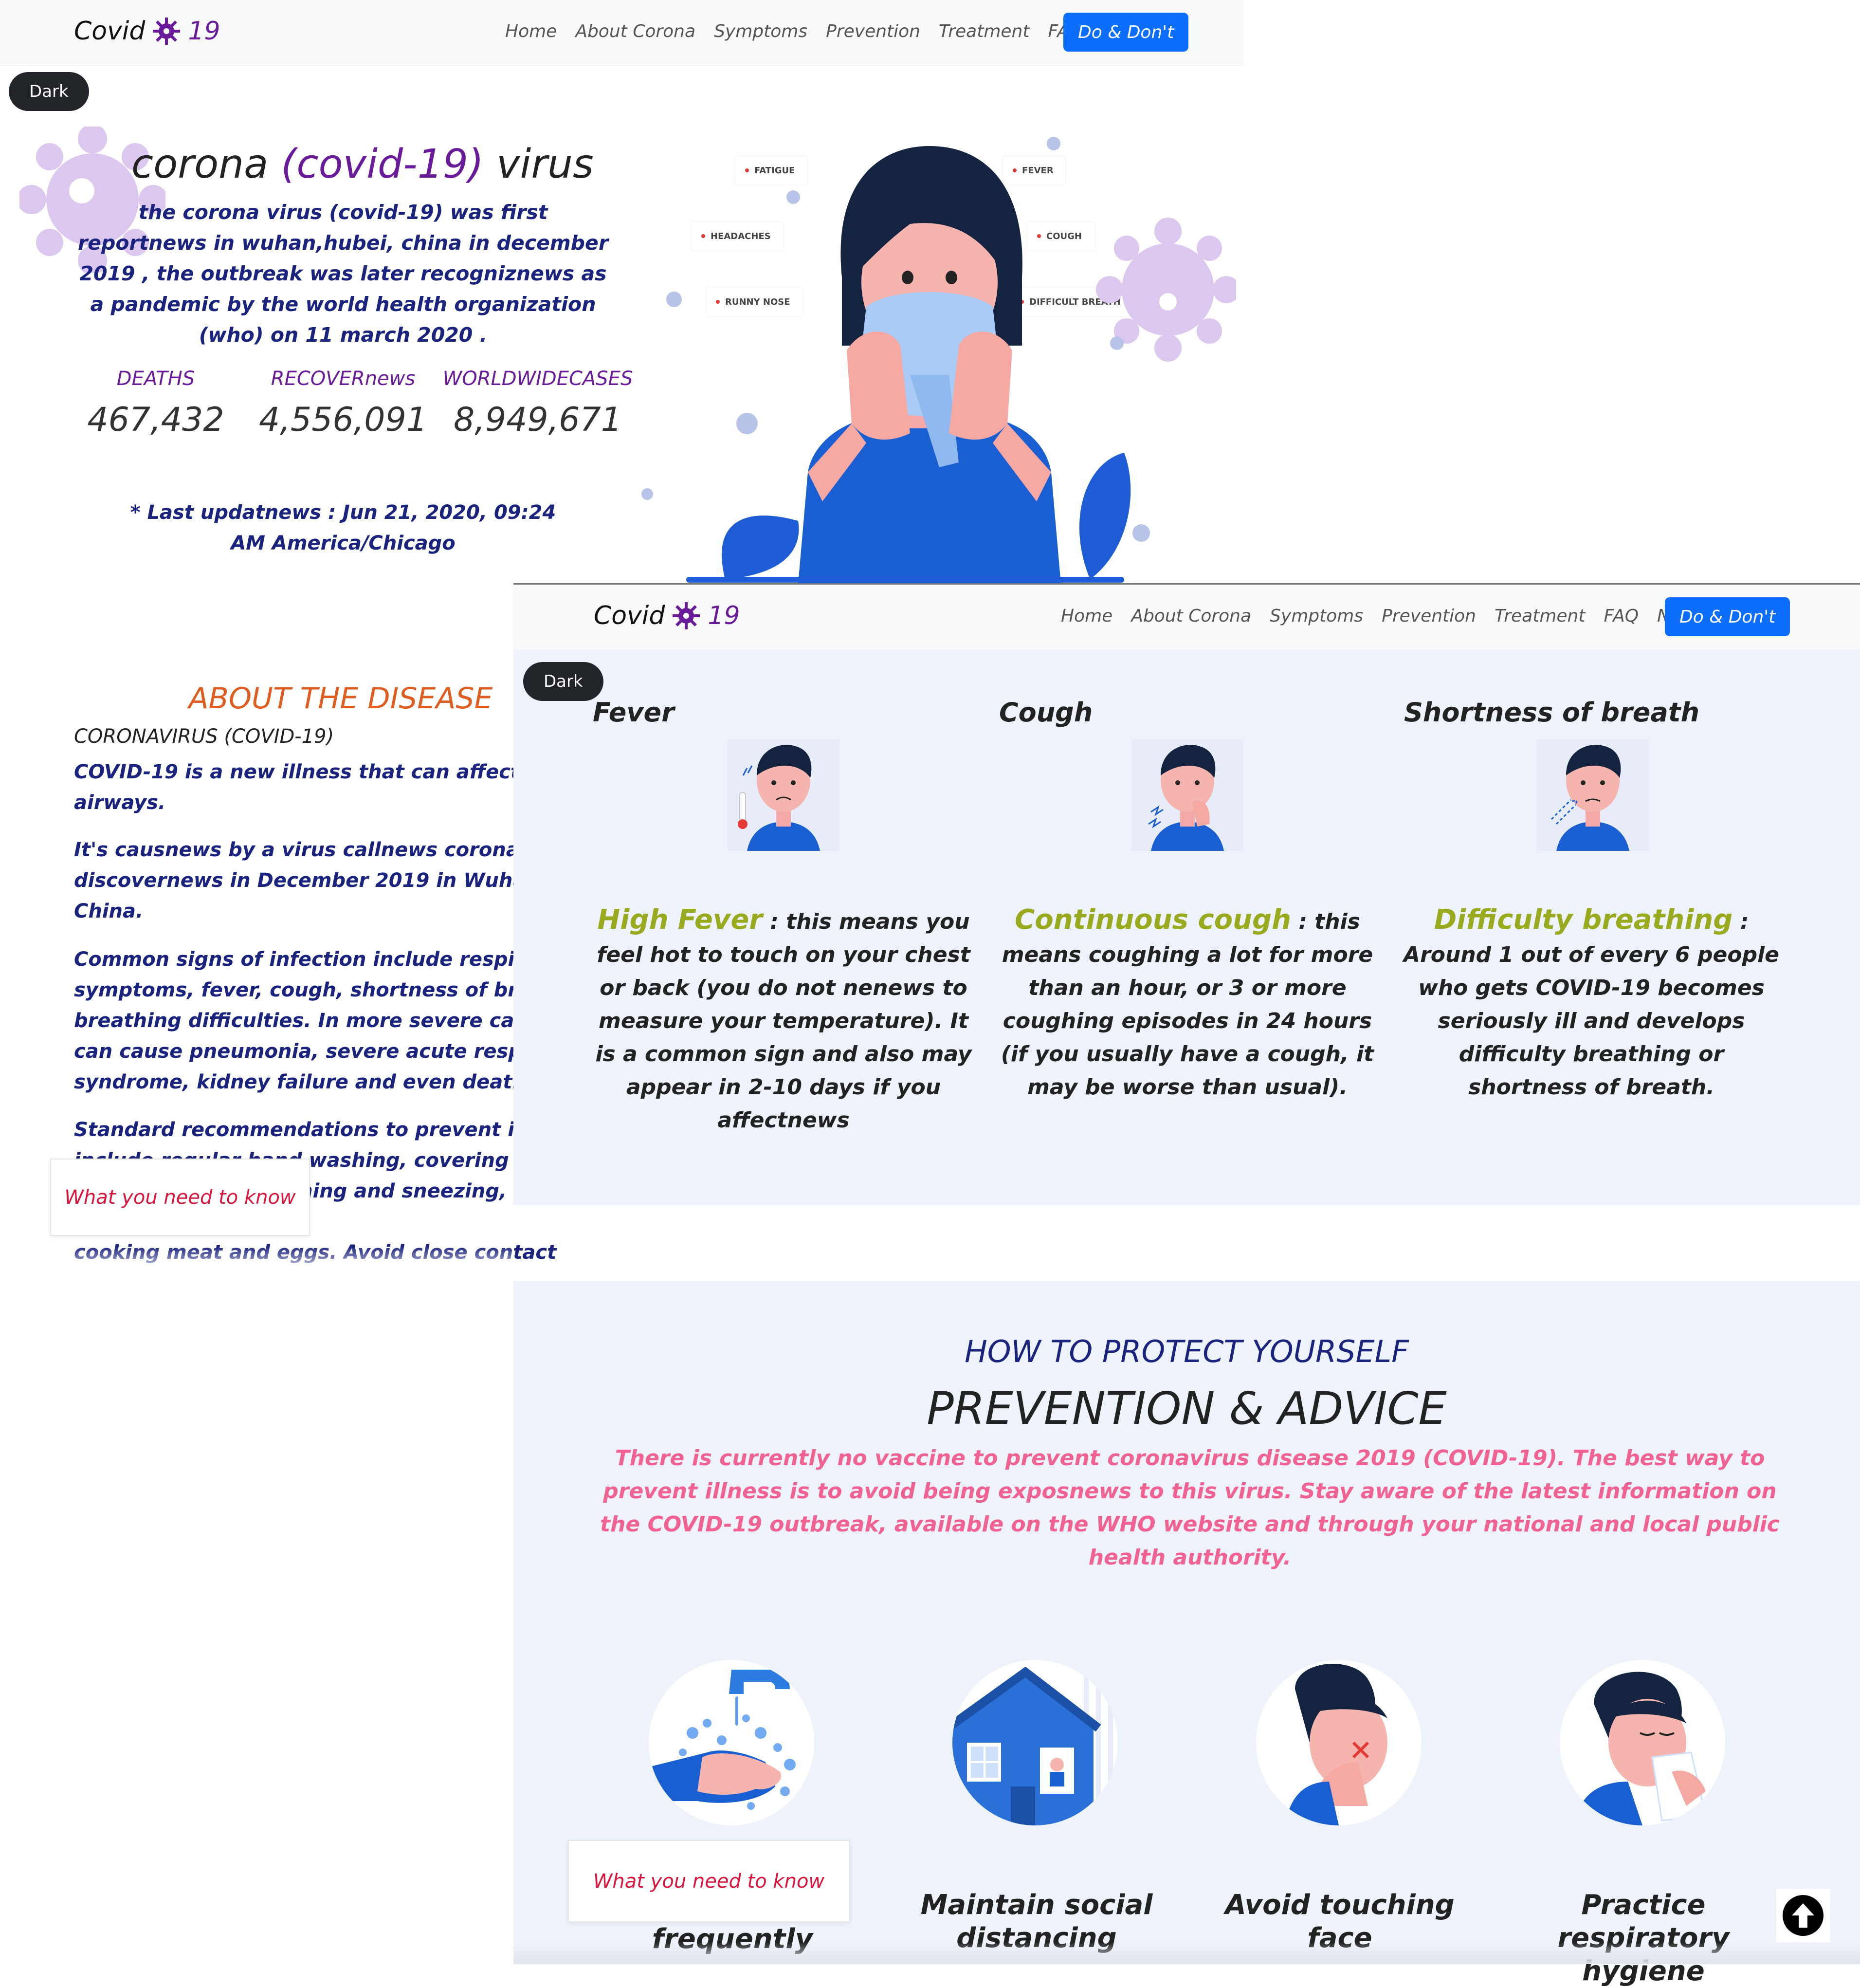  I want to click on social-distancing-illustration, so click(1035, 1742).